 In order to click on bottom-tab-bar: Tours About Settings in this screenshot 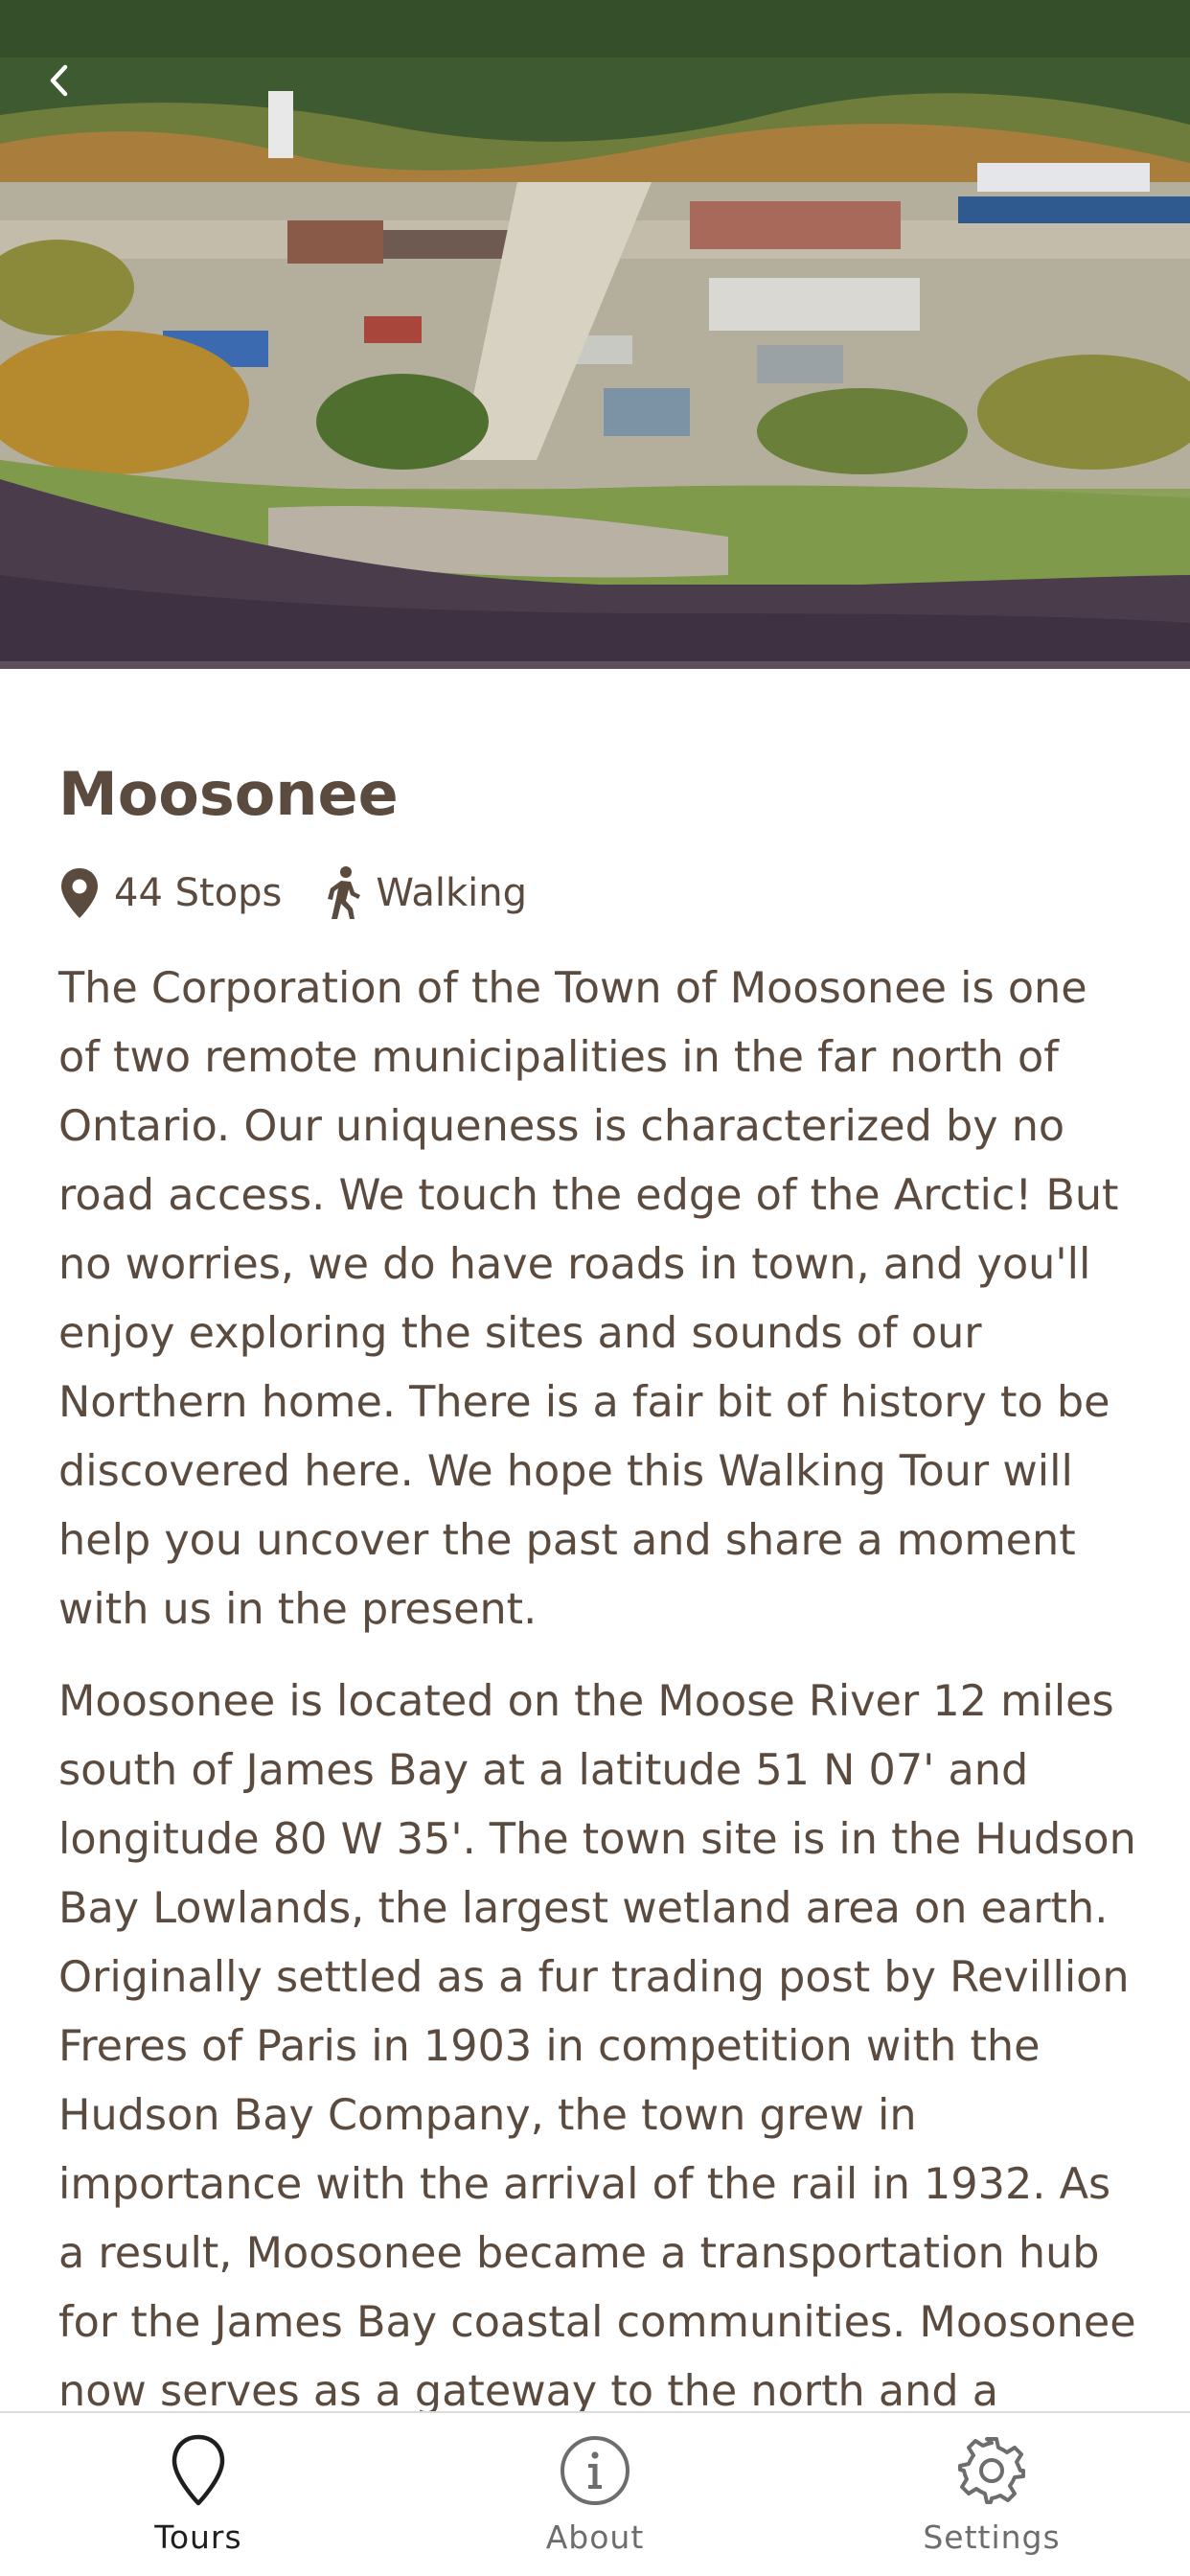, I will do `click(595, 2493)`.